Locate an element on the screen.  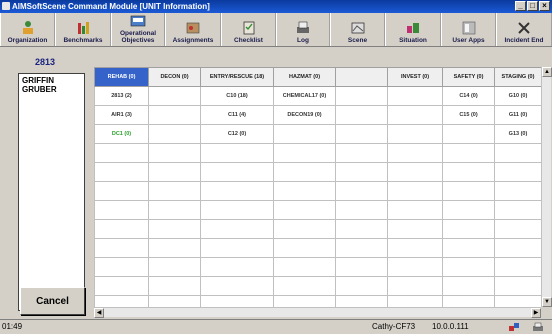
minimize-button: _ is located at coordinates (520, 6).